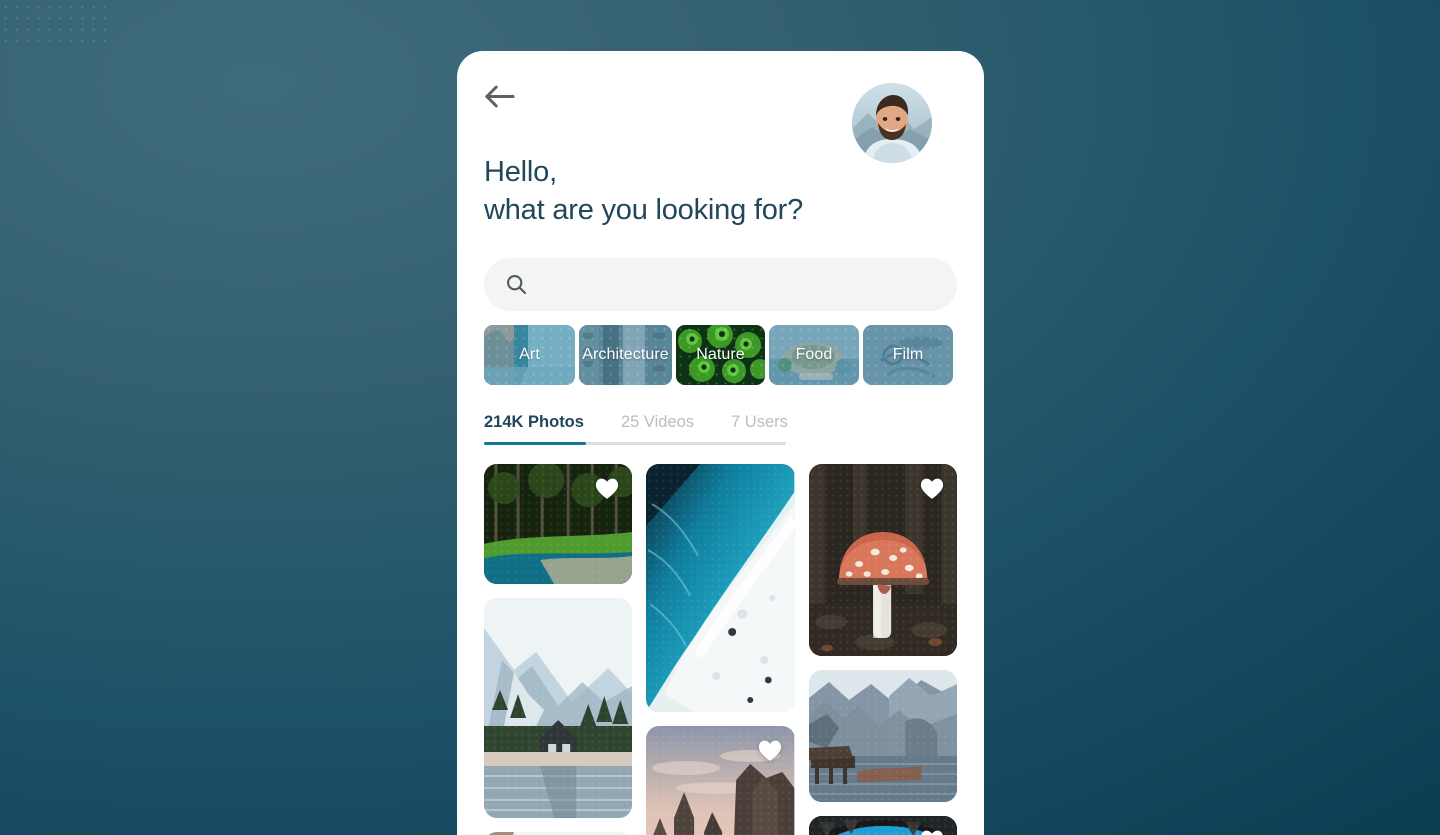 This screenshot has width=1440, height=835. I want to click on forest-lake-photo, so click(558, 524).